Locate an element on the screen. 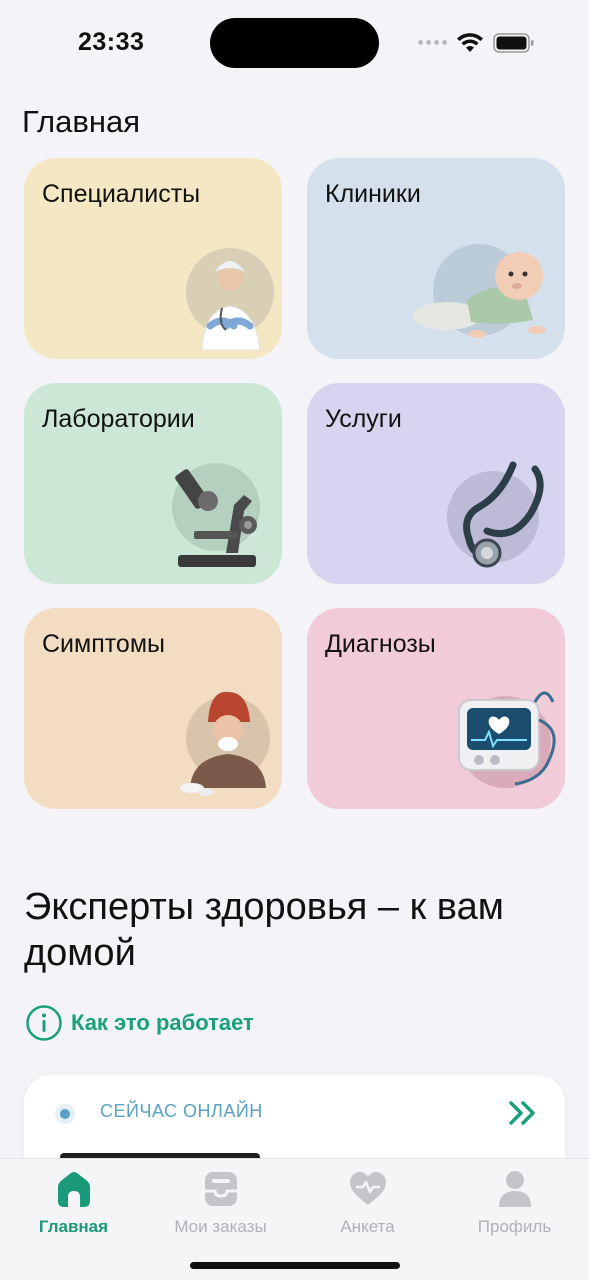  tab-label: Мои заказы is located at coordinates (220, 1226).